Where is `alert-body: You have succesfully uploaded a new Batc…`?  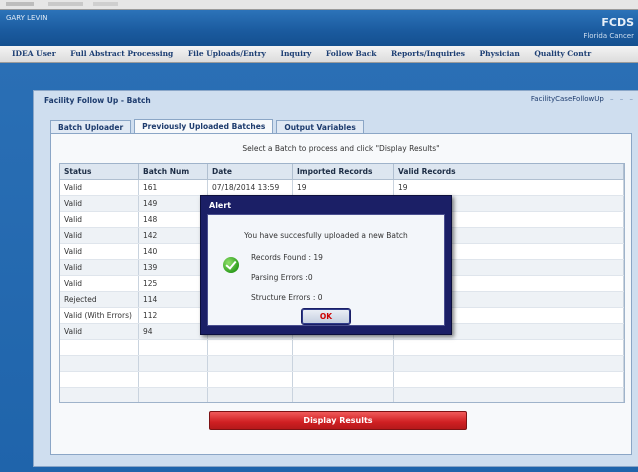
alert-body: You have succesfully uploaded a new Batc… is located at coordinates (326, 270).